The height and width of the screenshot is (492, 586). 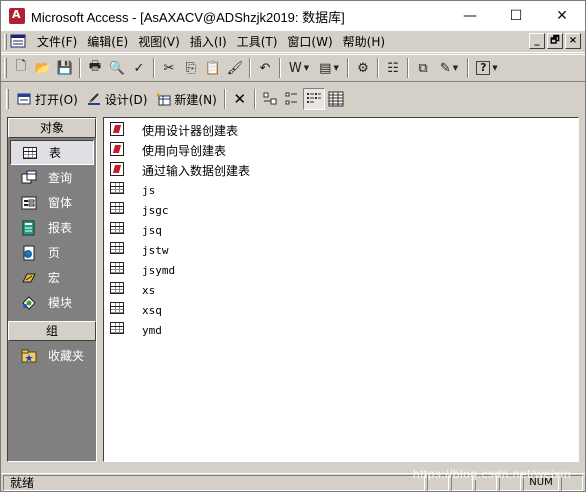 What do you see at coordinates (299, 68) in the screenshot?
I see `office-links-icon: W ▼` at bounding box center [299, 68].